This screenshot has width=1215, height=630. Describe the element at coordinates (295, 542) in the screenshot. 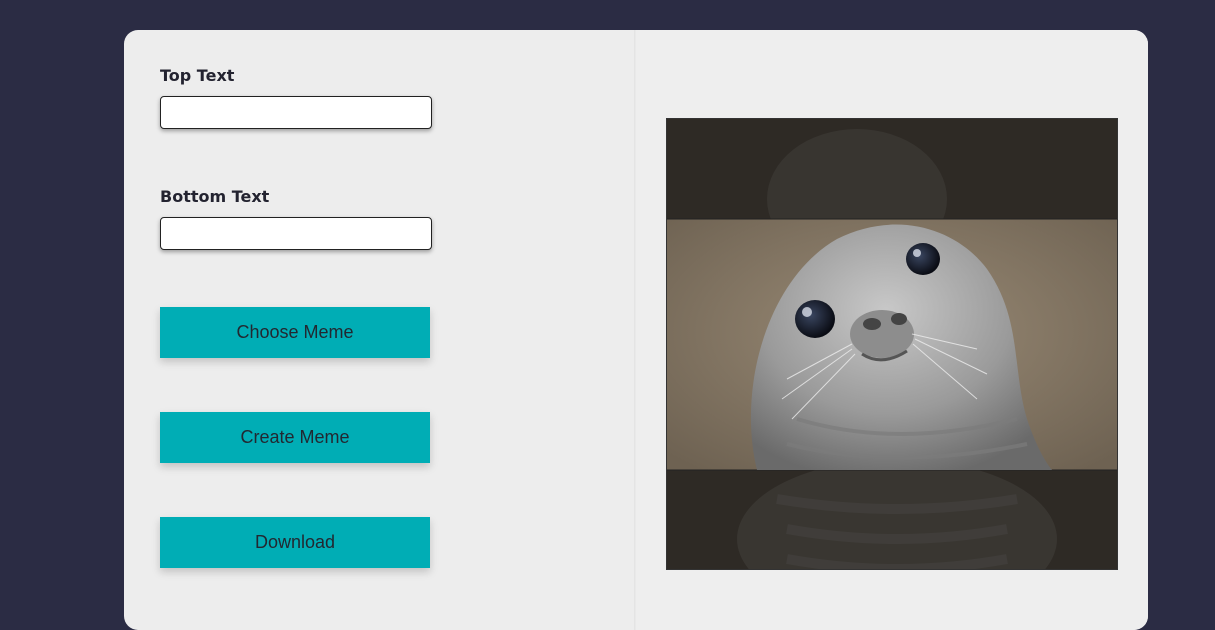

I see `download-button: Download` at that location.